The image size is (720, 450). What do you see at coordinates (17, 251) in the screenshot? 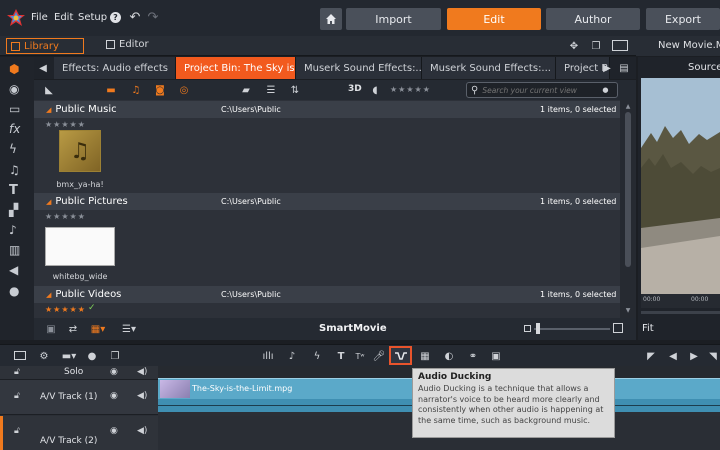
I see `menus-icon: ▥` at bounding box center [17, 251].